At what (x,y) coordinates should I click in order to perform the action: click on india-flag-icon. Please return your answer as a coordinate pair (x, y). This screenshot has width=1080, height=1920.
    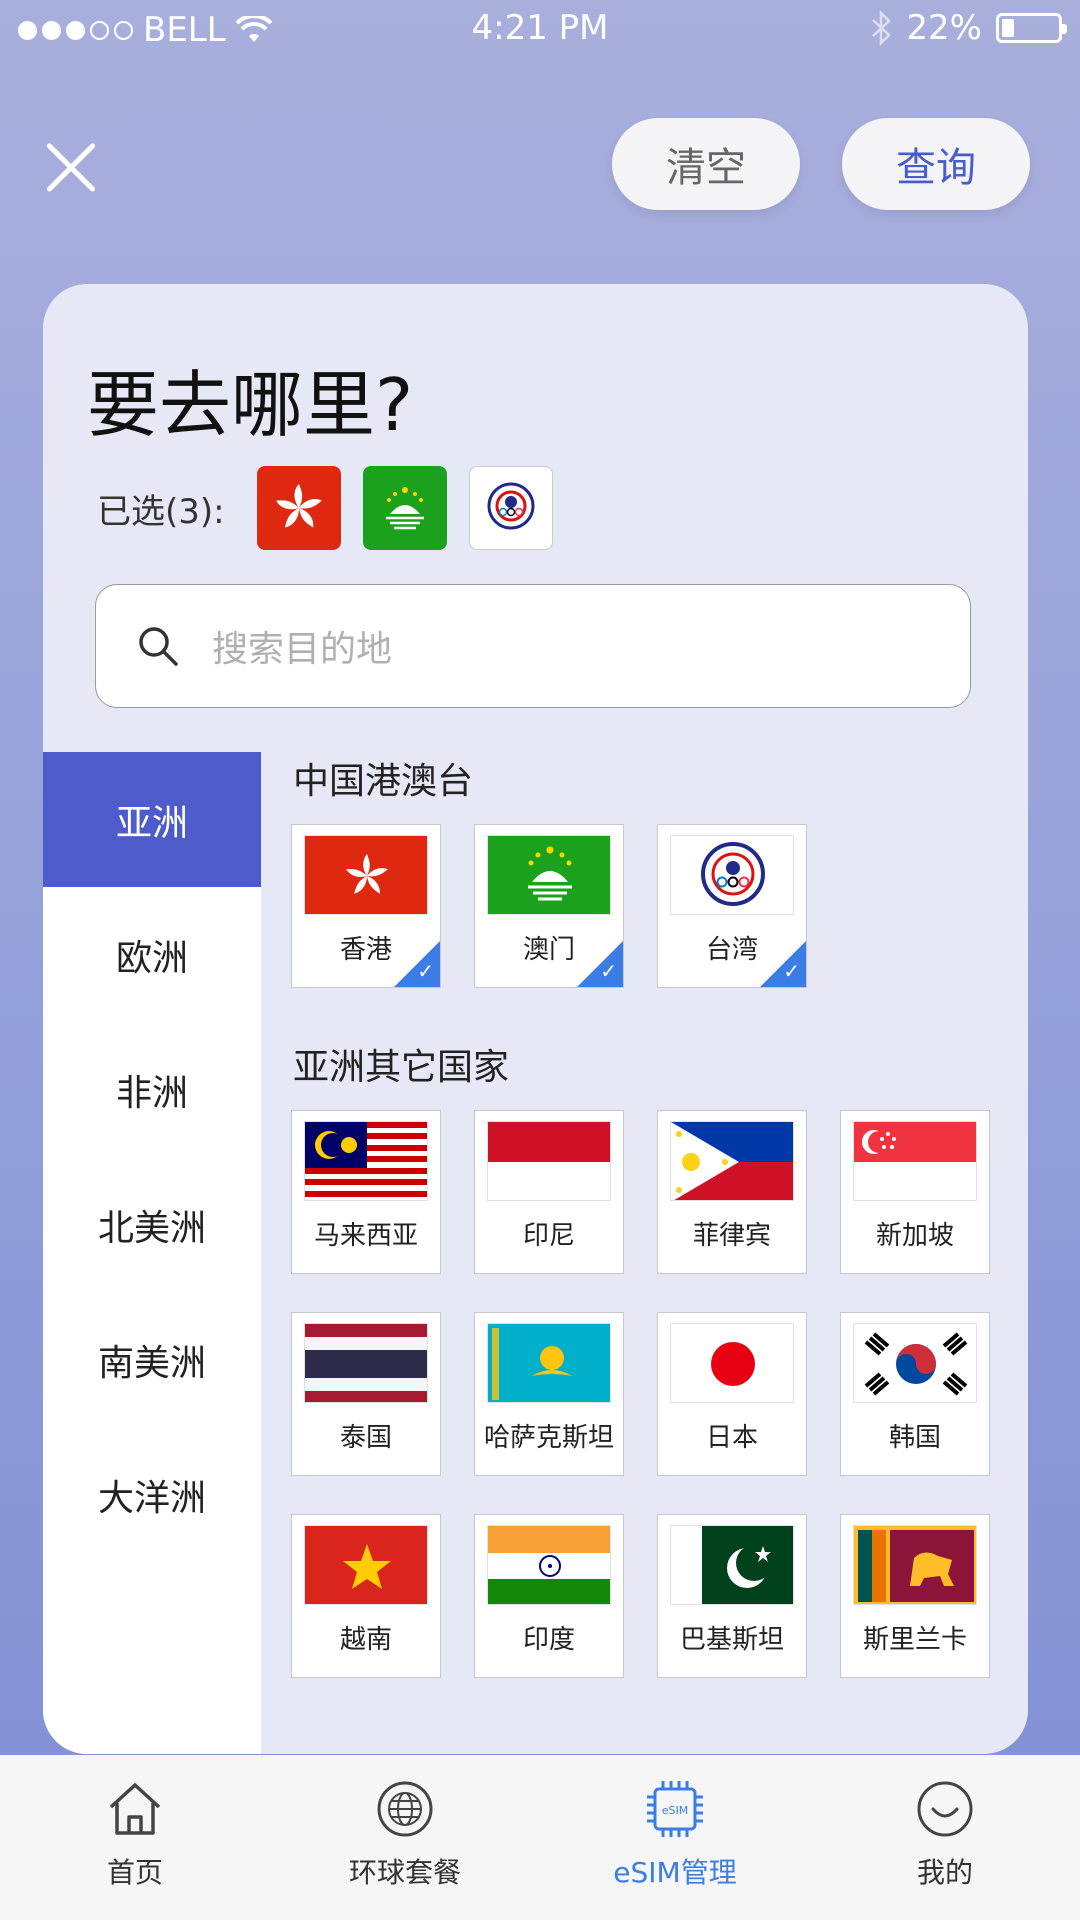
    Looking at the image, I should click on (549, 1565).